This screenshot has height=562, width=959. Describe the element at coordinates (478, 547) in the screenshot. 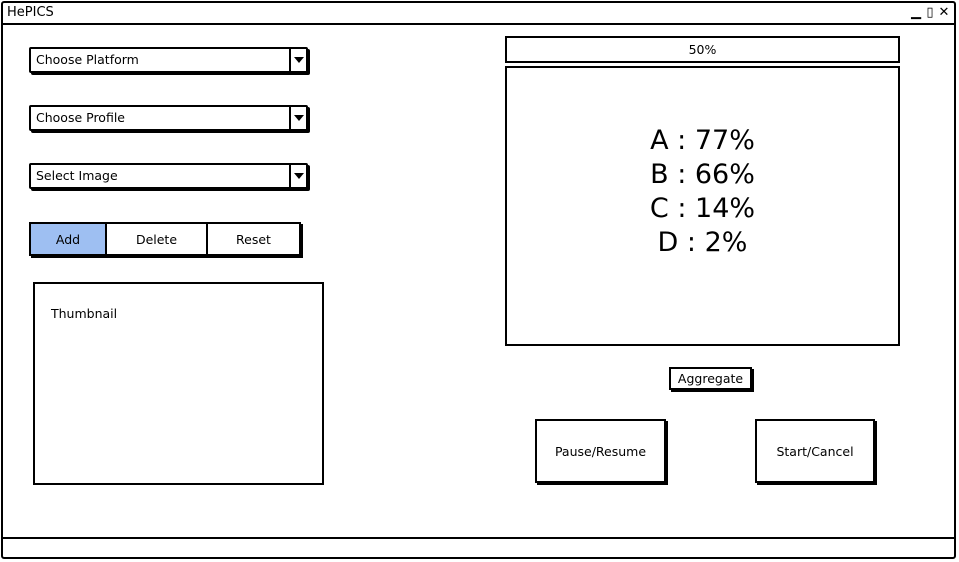

I see `status-bar` at that location.